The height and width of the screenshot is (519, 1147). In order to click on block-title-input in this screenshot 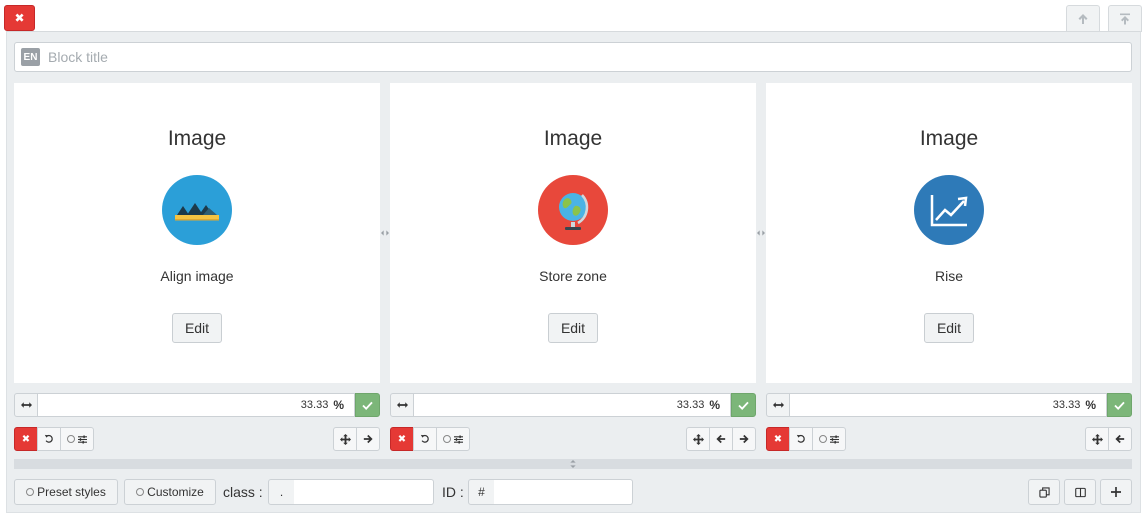, I will do `click(548, 57)`.